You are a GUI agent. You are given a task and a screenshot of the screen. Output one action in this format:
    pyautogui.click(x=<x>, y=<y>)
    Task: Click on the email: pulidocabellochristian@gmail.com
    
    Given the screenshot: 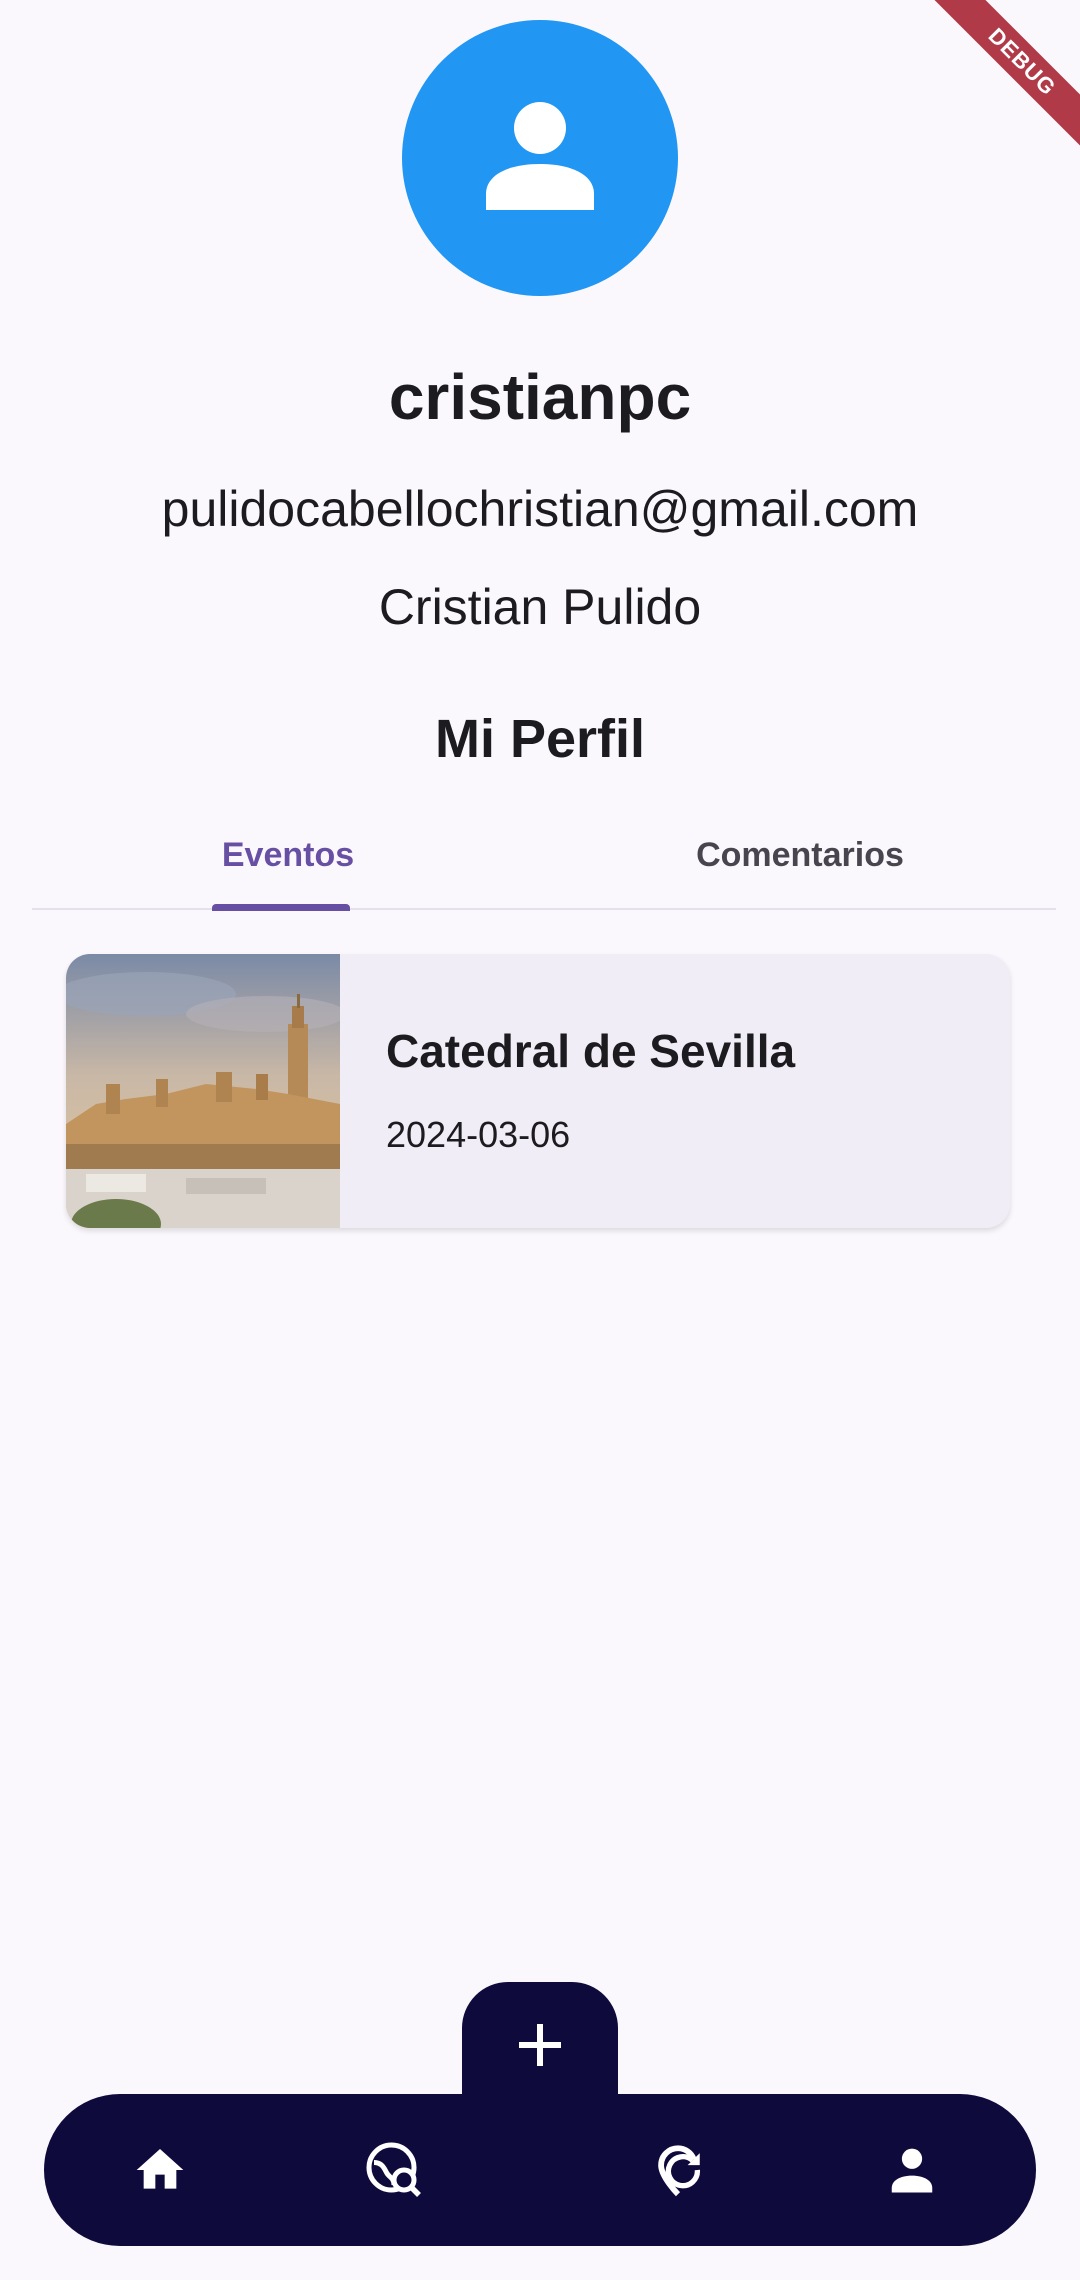 What is the action you would take?
    pyautogui.click(x=540, y=509)
    